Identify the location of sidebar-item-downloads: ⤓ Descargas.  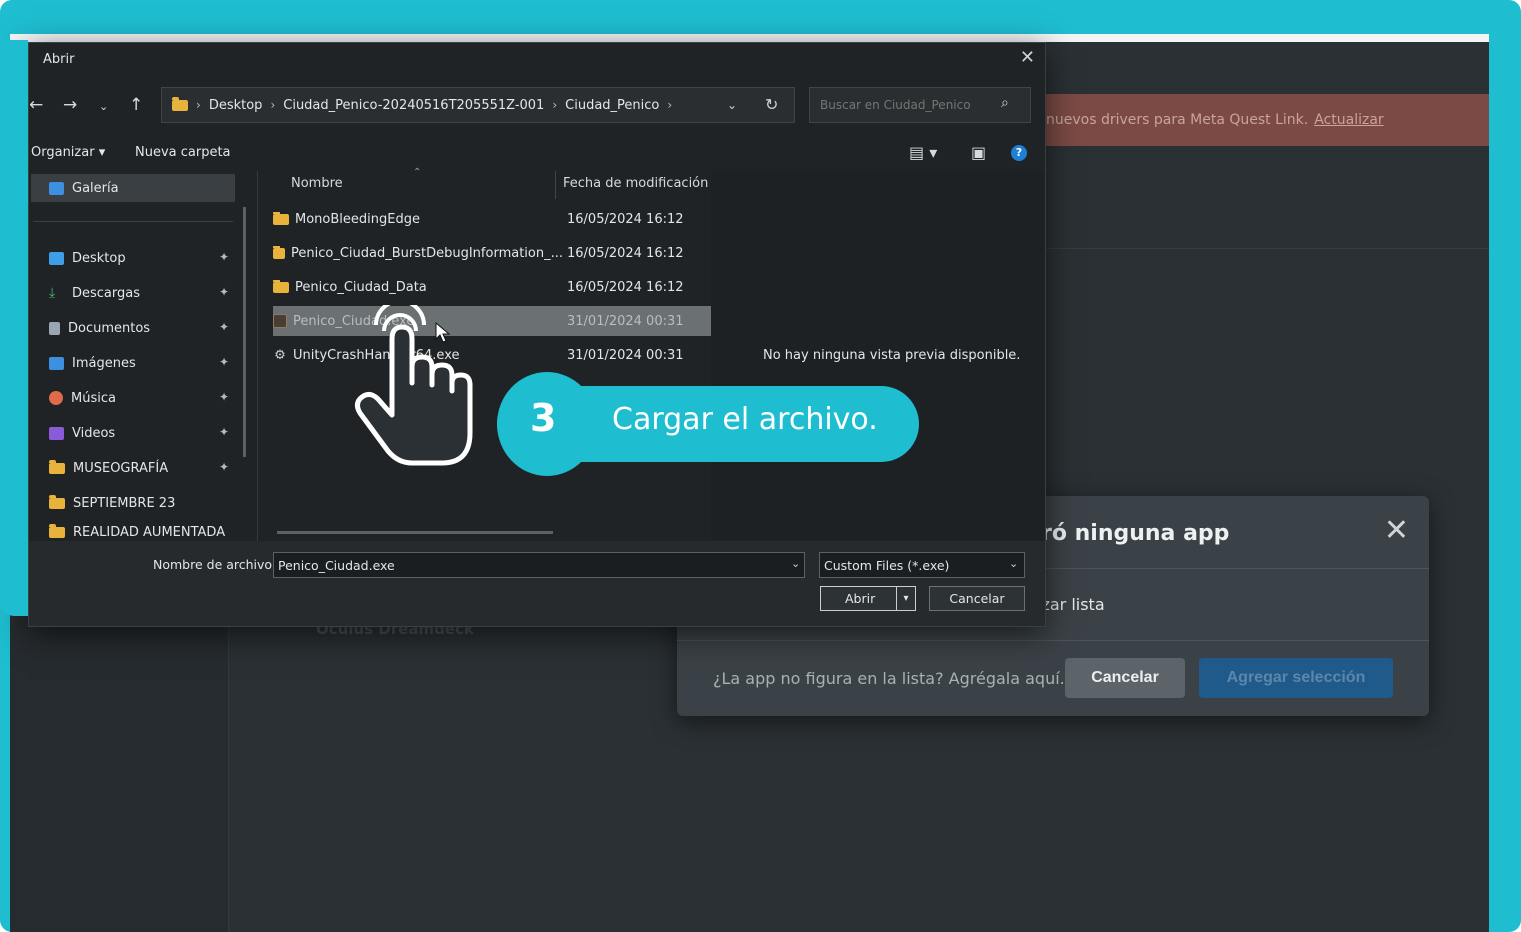
(94, 293).